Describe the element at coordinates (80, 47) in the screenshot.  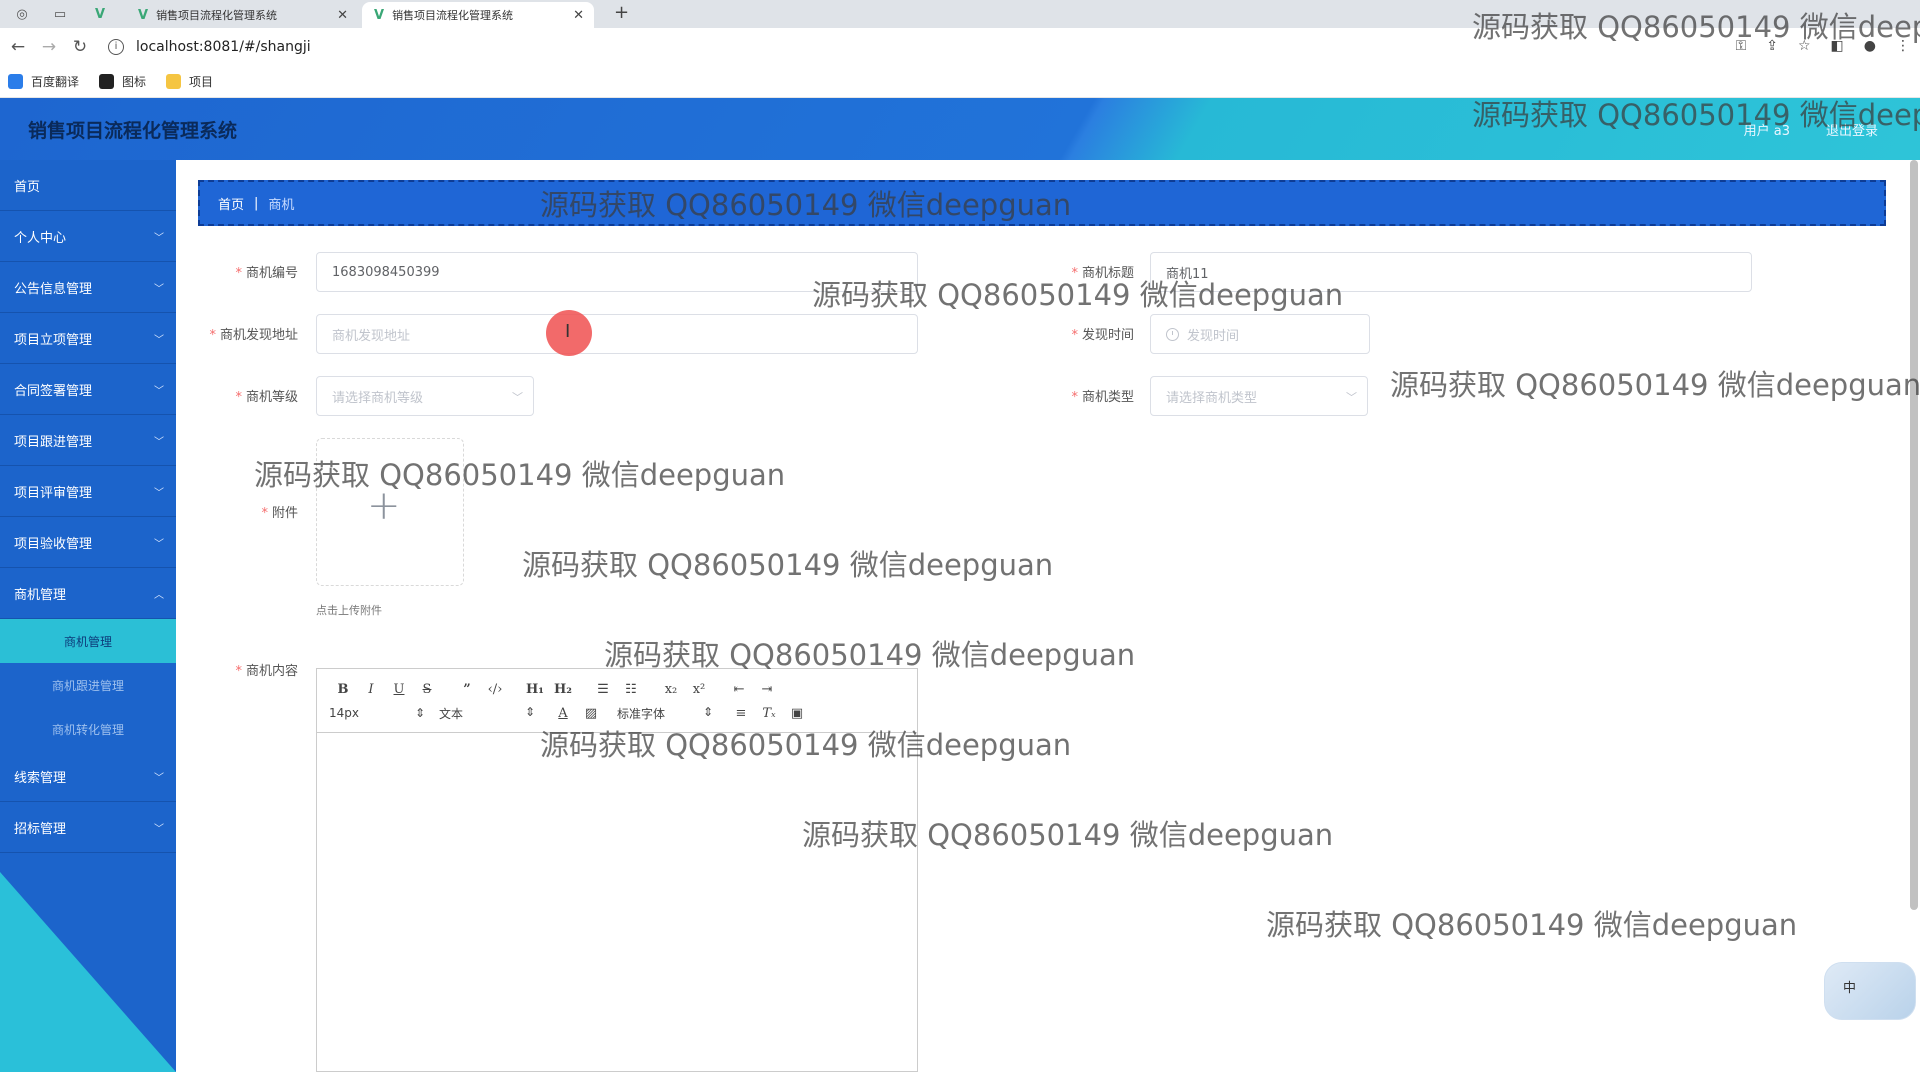
I see `reload-icon: ↻` at that location.